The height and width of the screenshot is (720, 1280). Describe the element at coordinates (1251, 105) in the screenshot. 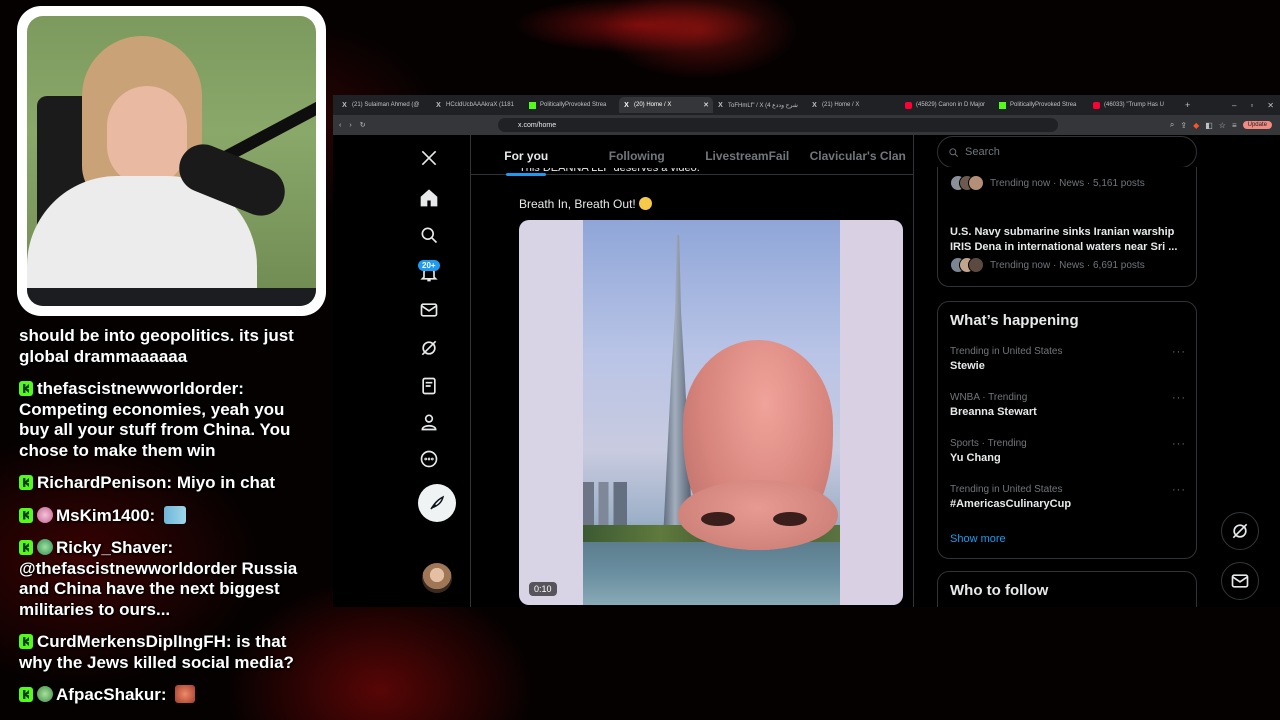

I see `maximize-icon: ▫` at that location.